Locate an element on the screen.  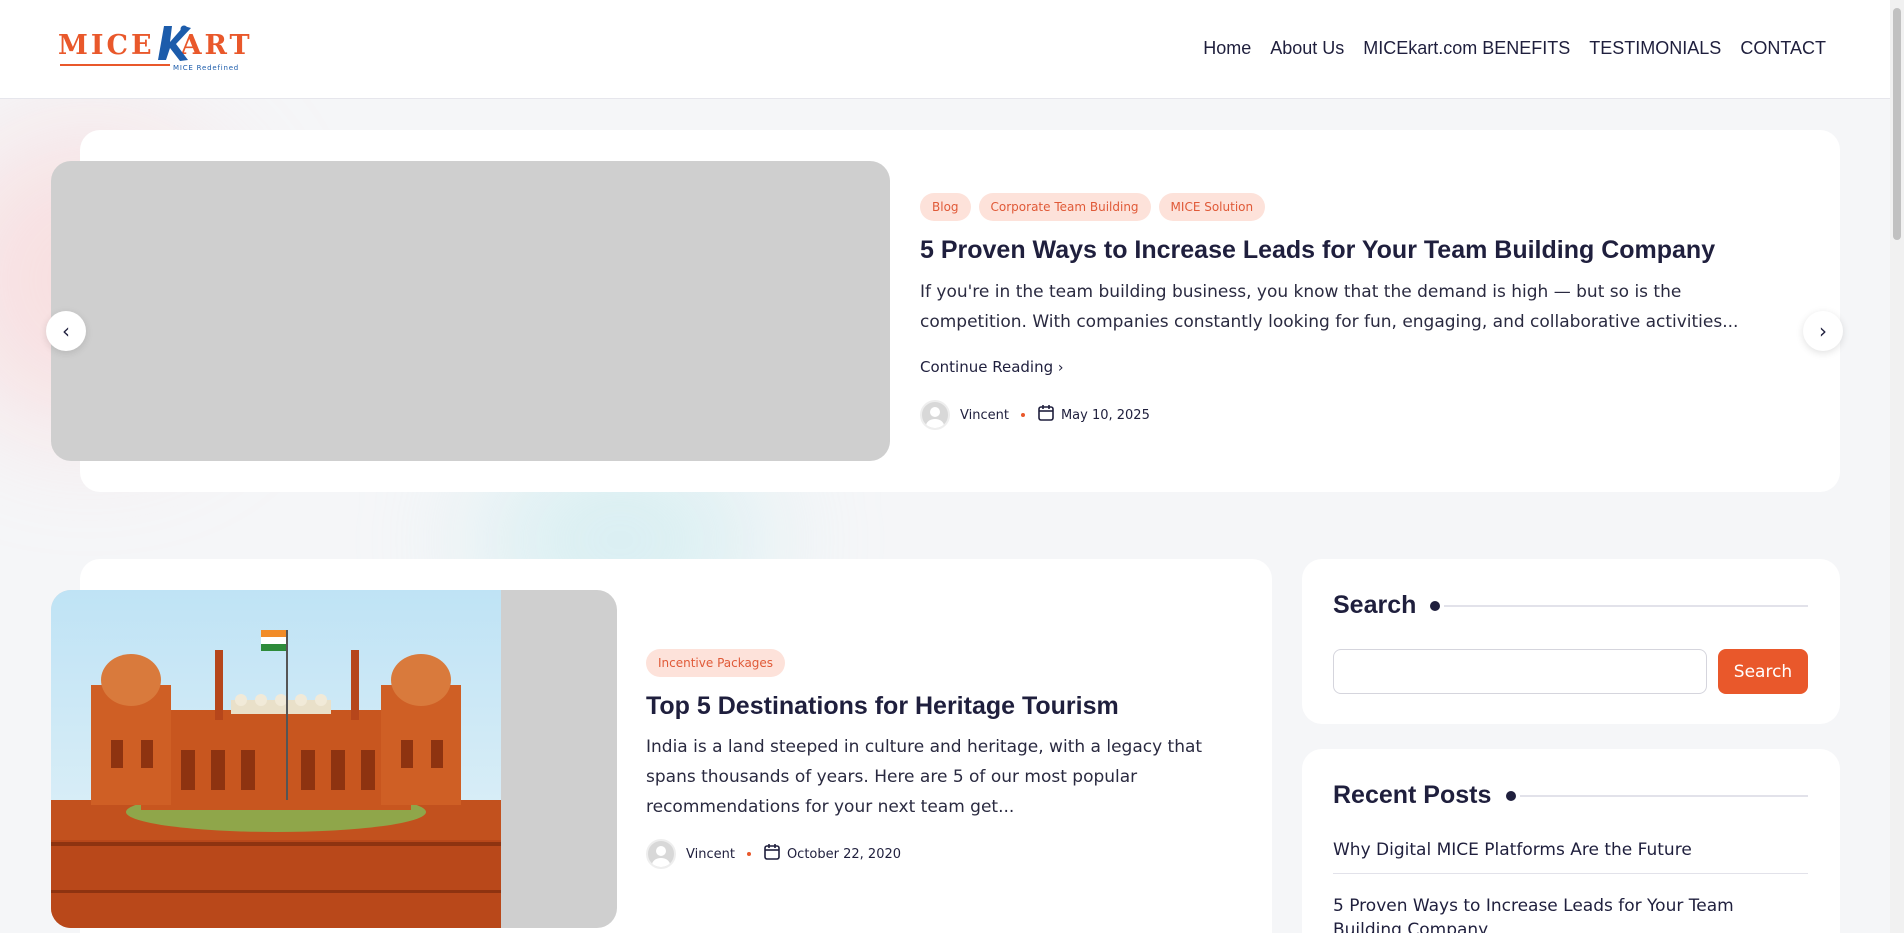
recent-posts-title: Recent Posts is located at coordinates (1412, 795).